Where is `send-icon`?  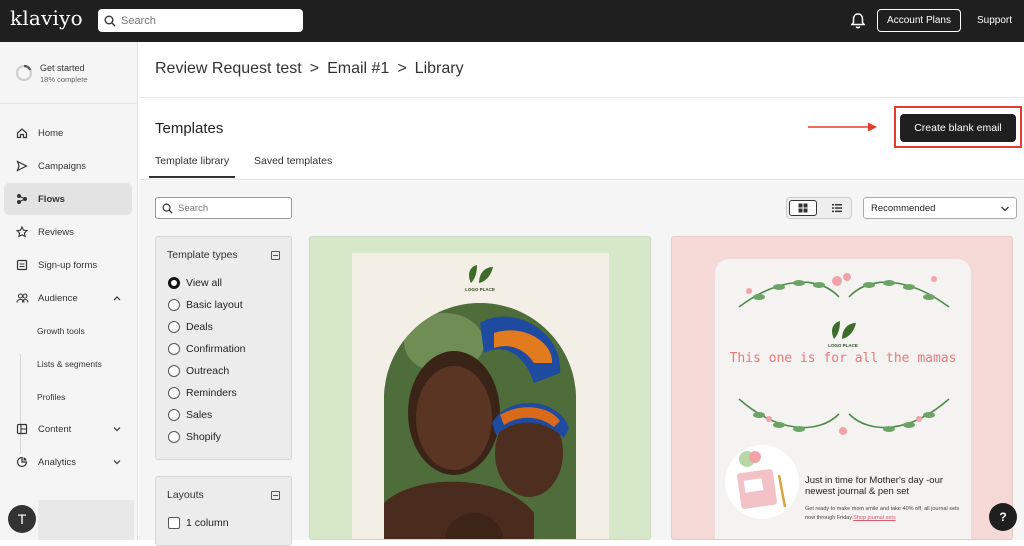
send-icon is located at coordinates (22, 166).